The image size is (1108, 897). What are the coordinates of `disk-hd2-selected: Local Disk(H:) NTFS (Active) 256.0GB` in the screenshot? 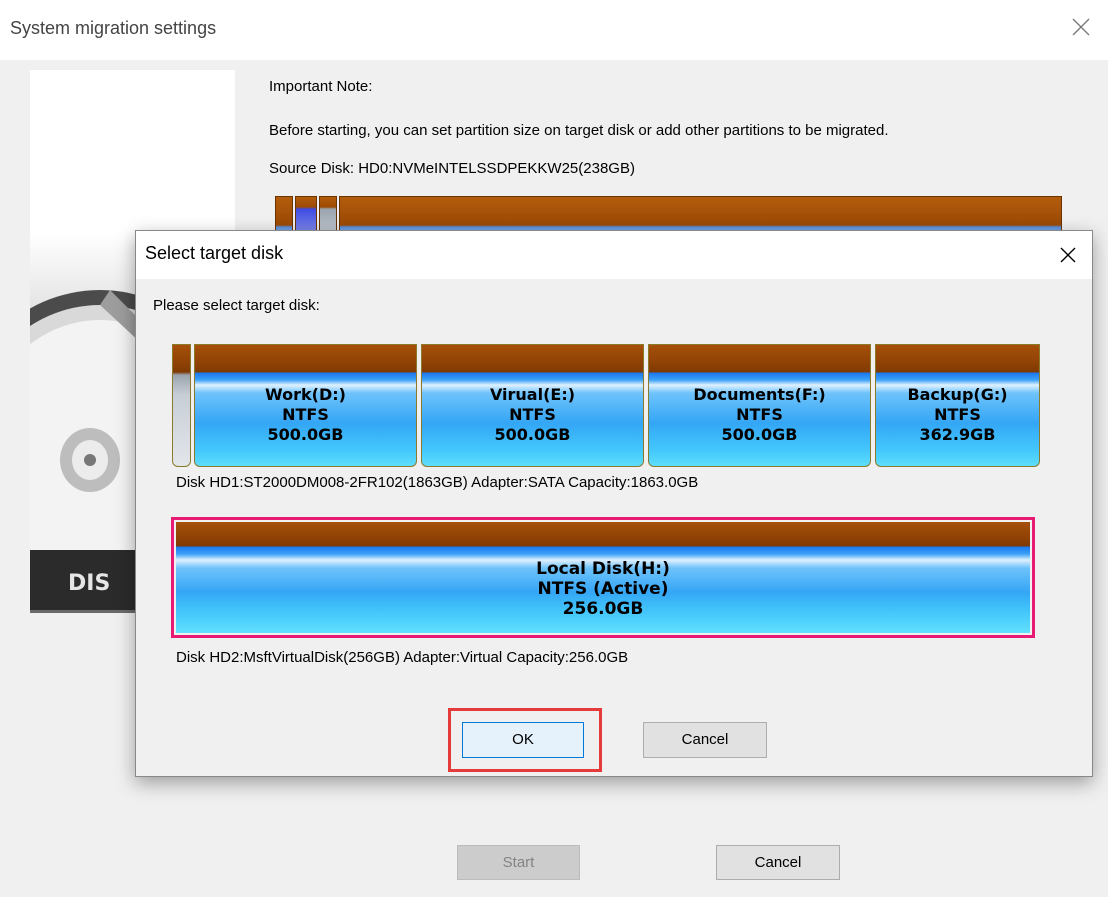 It's located at (603, 577).